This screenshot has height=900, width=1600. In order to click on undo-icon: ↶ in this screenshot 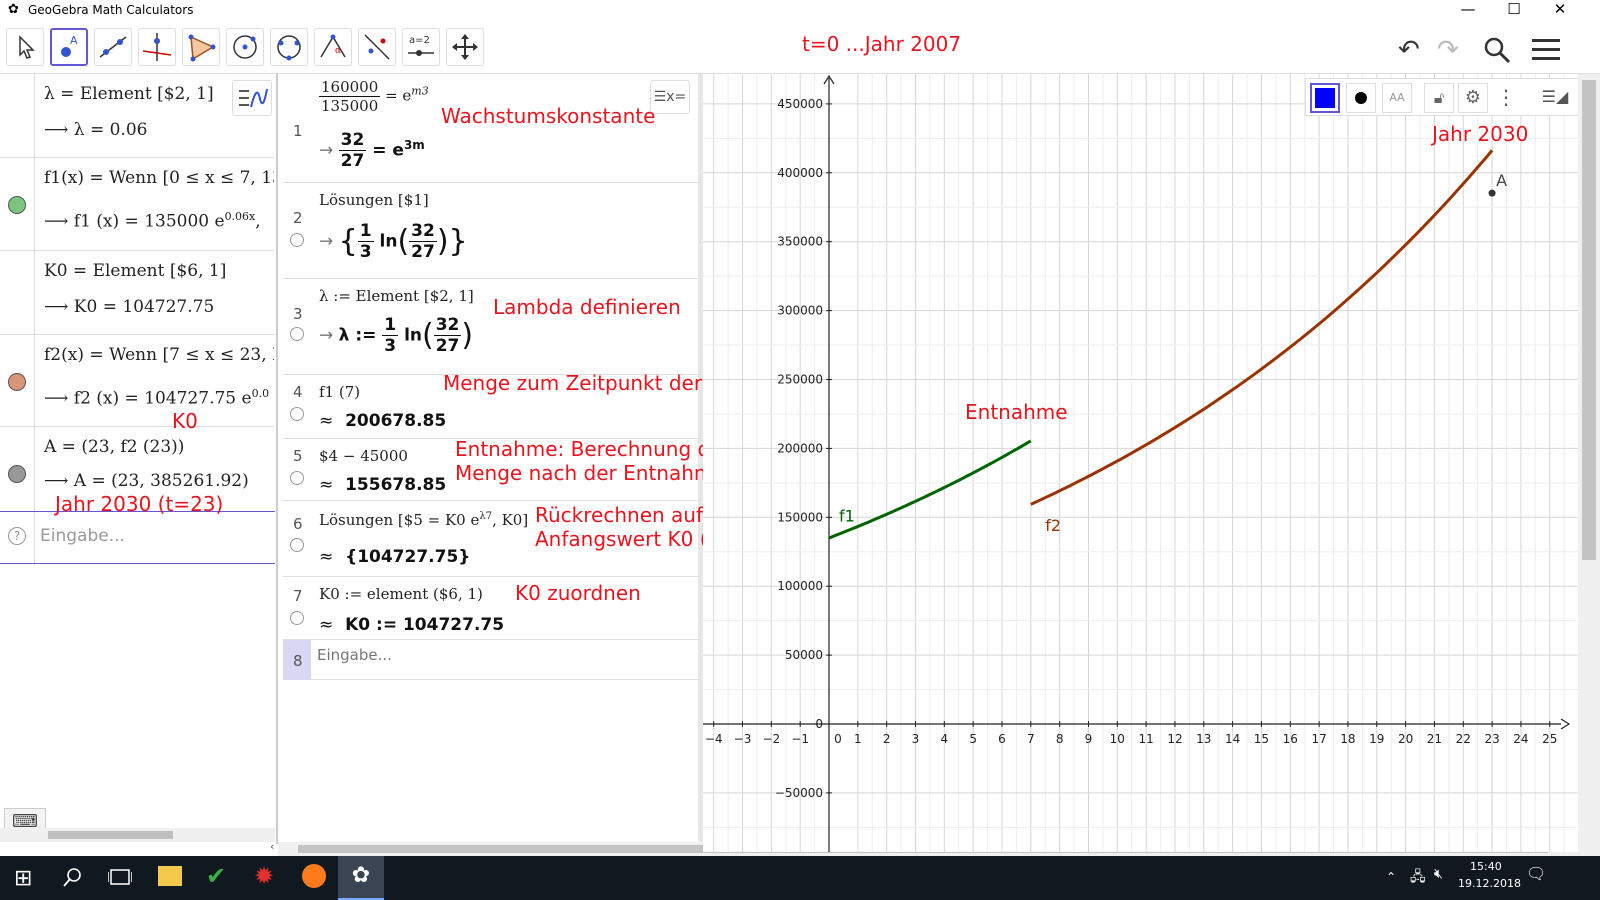, I will do `click(1409, 50)`.